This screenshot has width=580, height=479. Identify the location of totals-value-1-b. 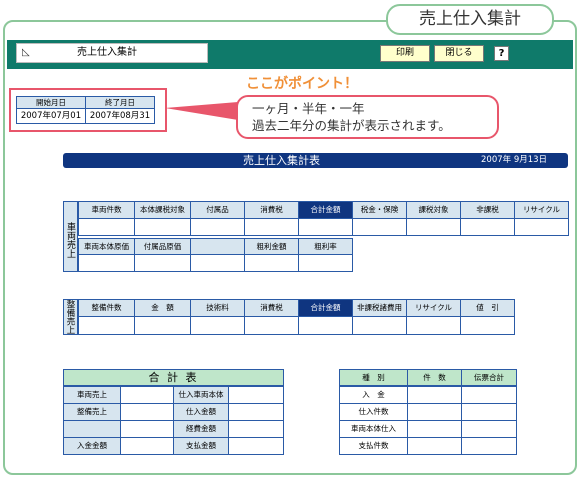
(256, 412).